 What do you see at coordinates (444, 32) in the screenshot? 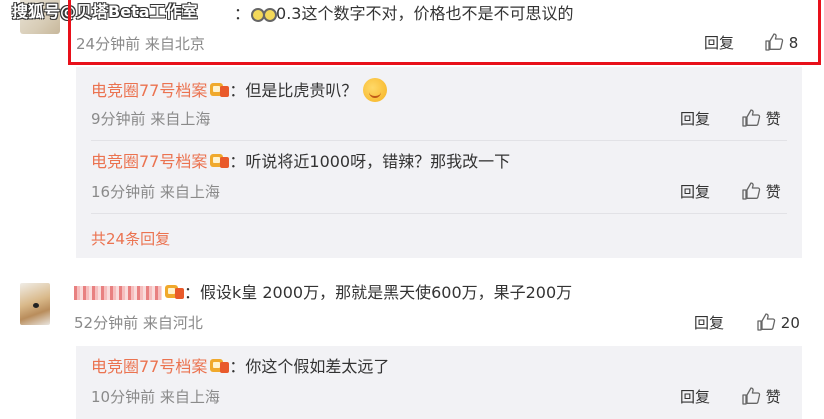
I see `highlight-box` at bounding box center [444, 32].